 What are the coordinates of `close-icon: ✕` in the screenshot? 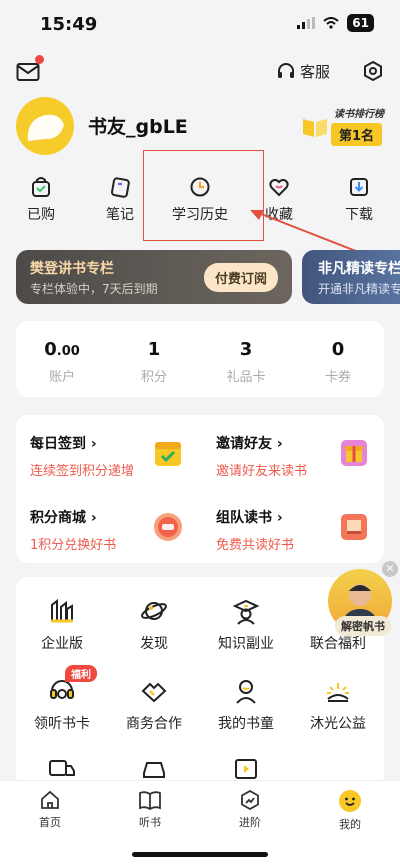 It's located at (390, 568).